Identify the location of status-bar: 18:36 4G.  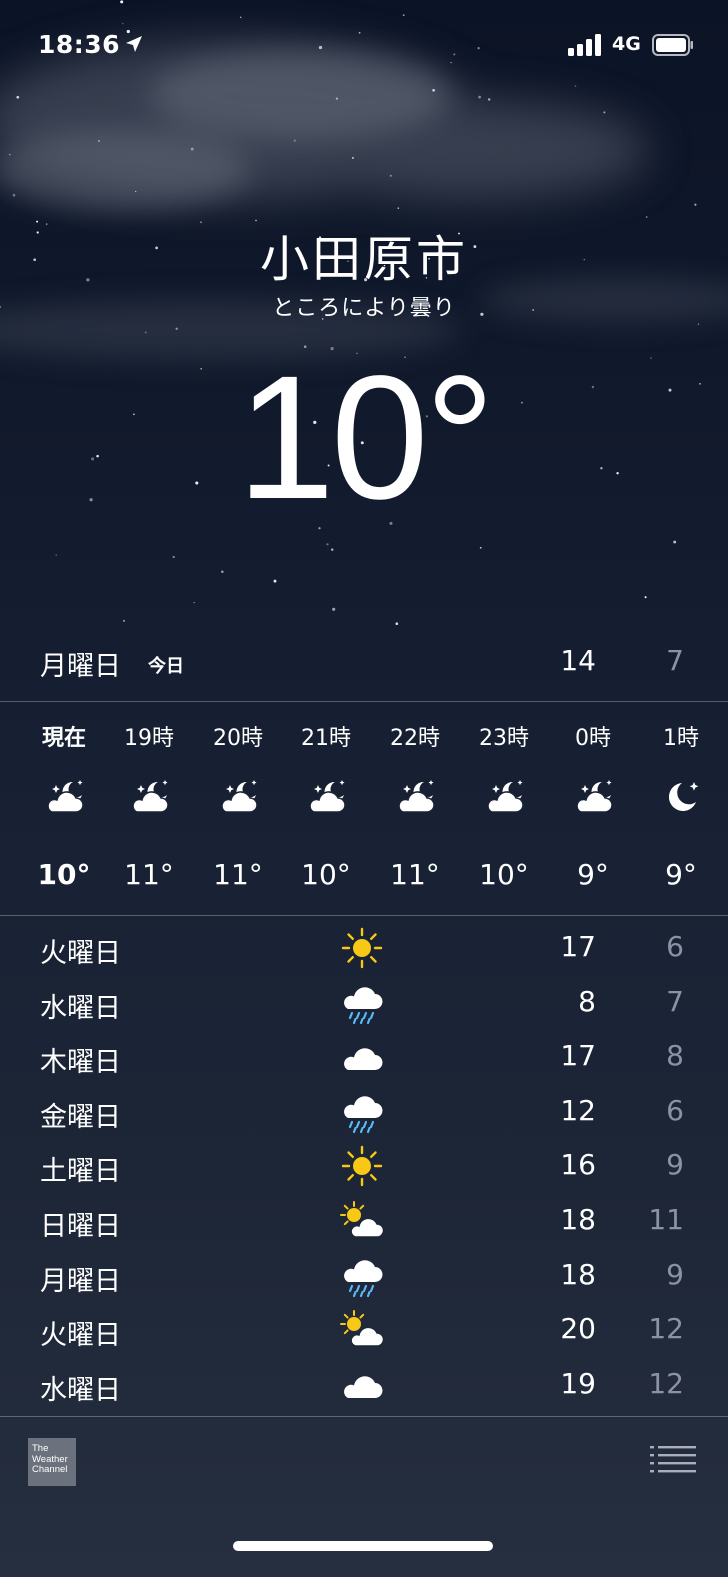
(364, 46).